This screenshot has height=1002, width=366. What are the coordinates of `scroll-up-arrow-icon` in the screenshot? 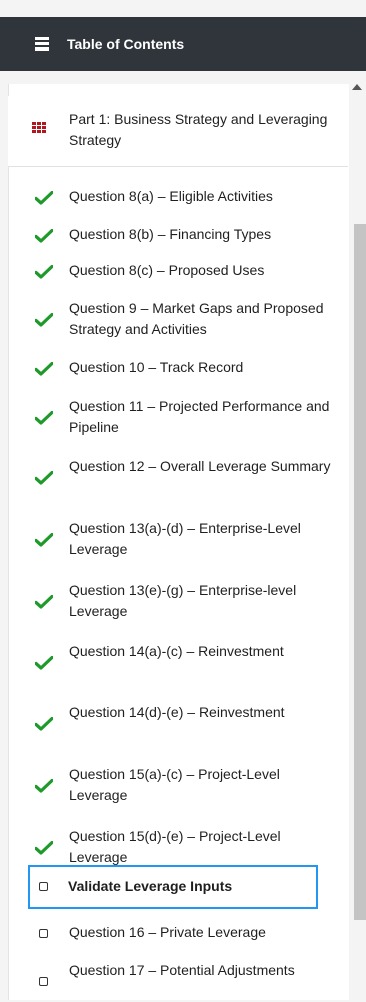 It's located at (357, 87).